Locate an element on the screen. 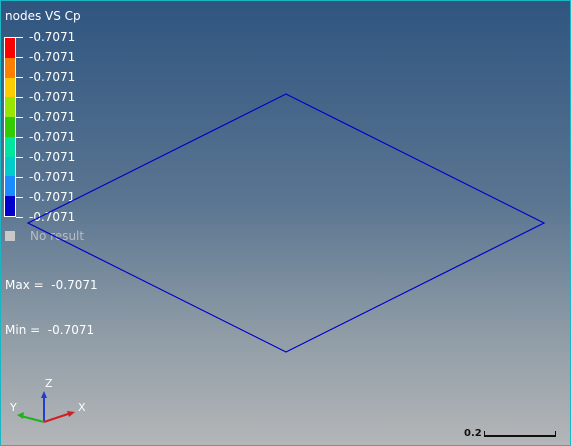  x-axis-line is located at coordinates (57, 417).